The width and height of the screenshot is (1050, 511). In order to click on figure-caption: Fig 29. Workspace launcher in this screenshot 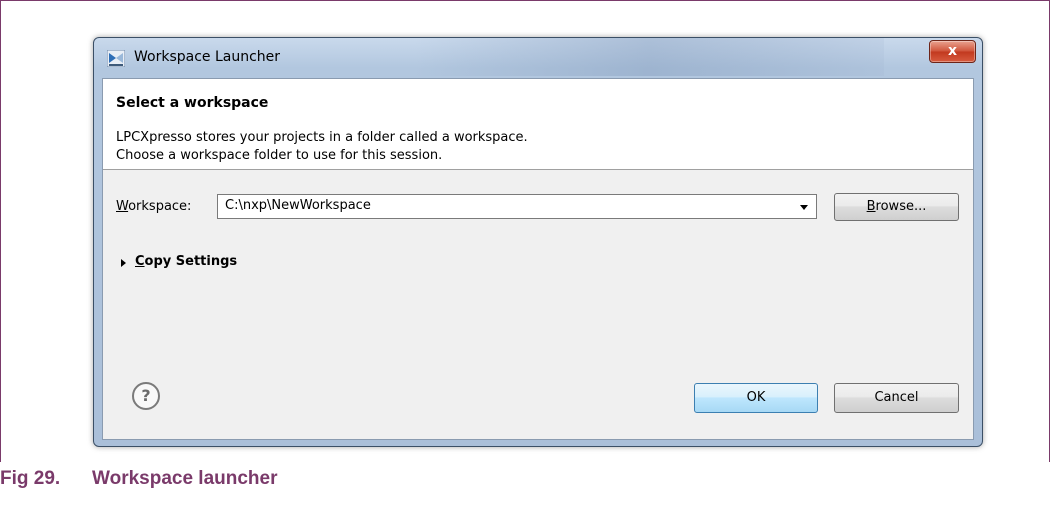, I will do `click(139, 479)`.